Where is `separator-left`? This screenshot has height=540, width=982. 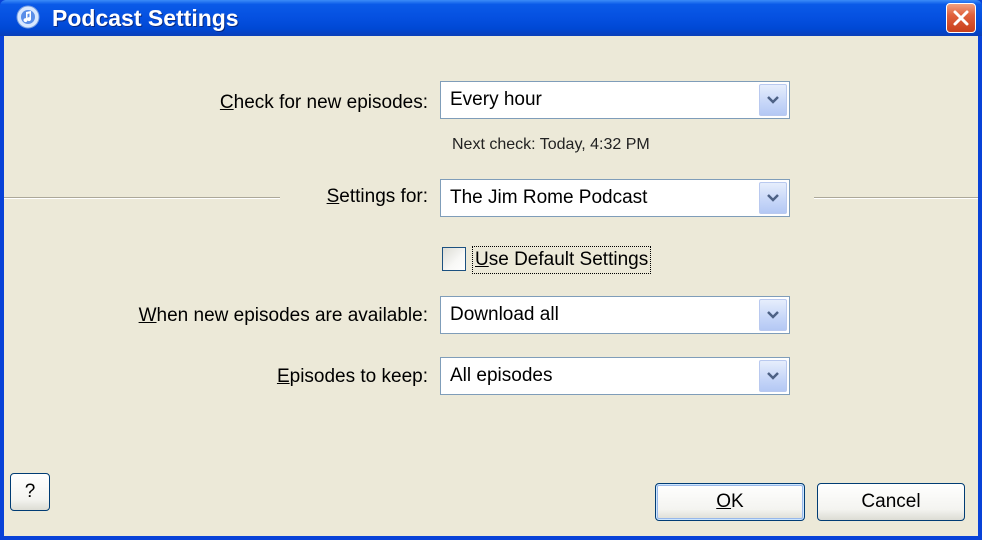 separator-left is located at coordinates (142, 198).